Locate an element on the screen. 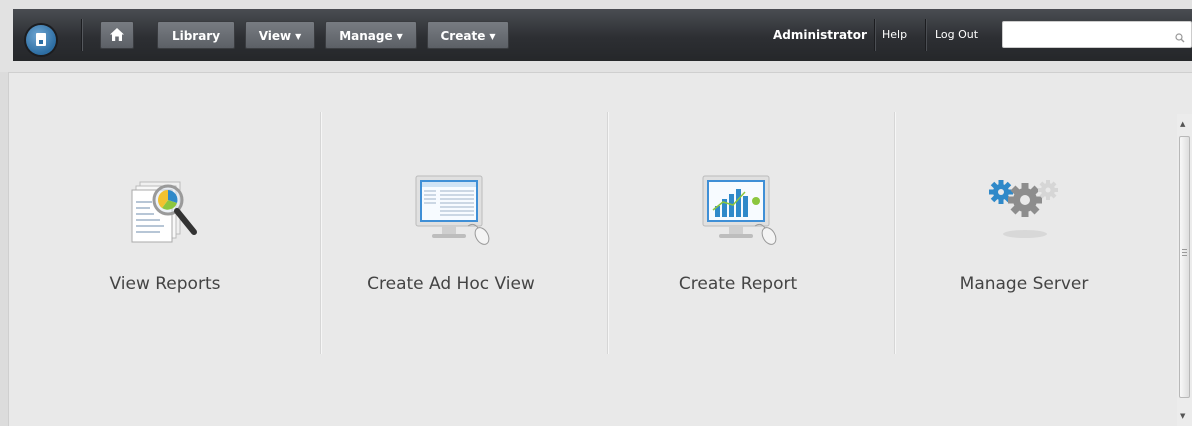  app-logo-icon is located at coordinates (41, 40).